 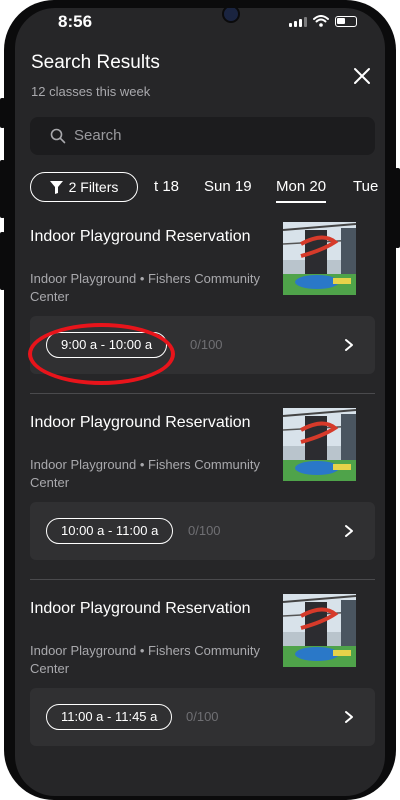 What do you see at coordinates (56, 187) in the screenshot?
I see `filter-funnel-icon` at bounding box center [56, 187].